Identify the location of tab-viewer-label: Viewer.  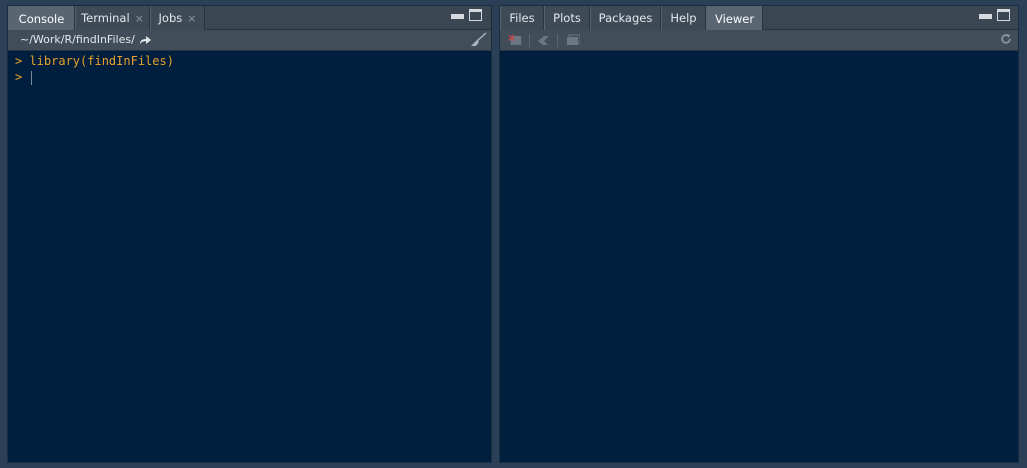
(734, 18).